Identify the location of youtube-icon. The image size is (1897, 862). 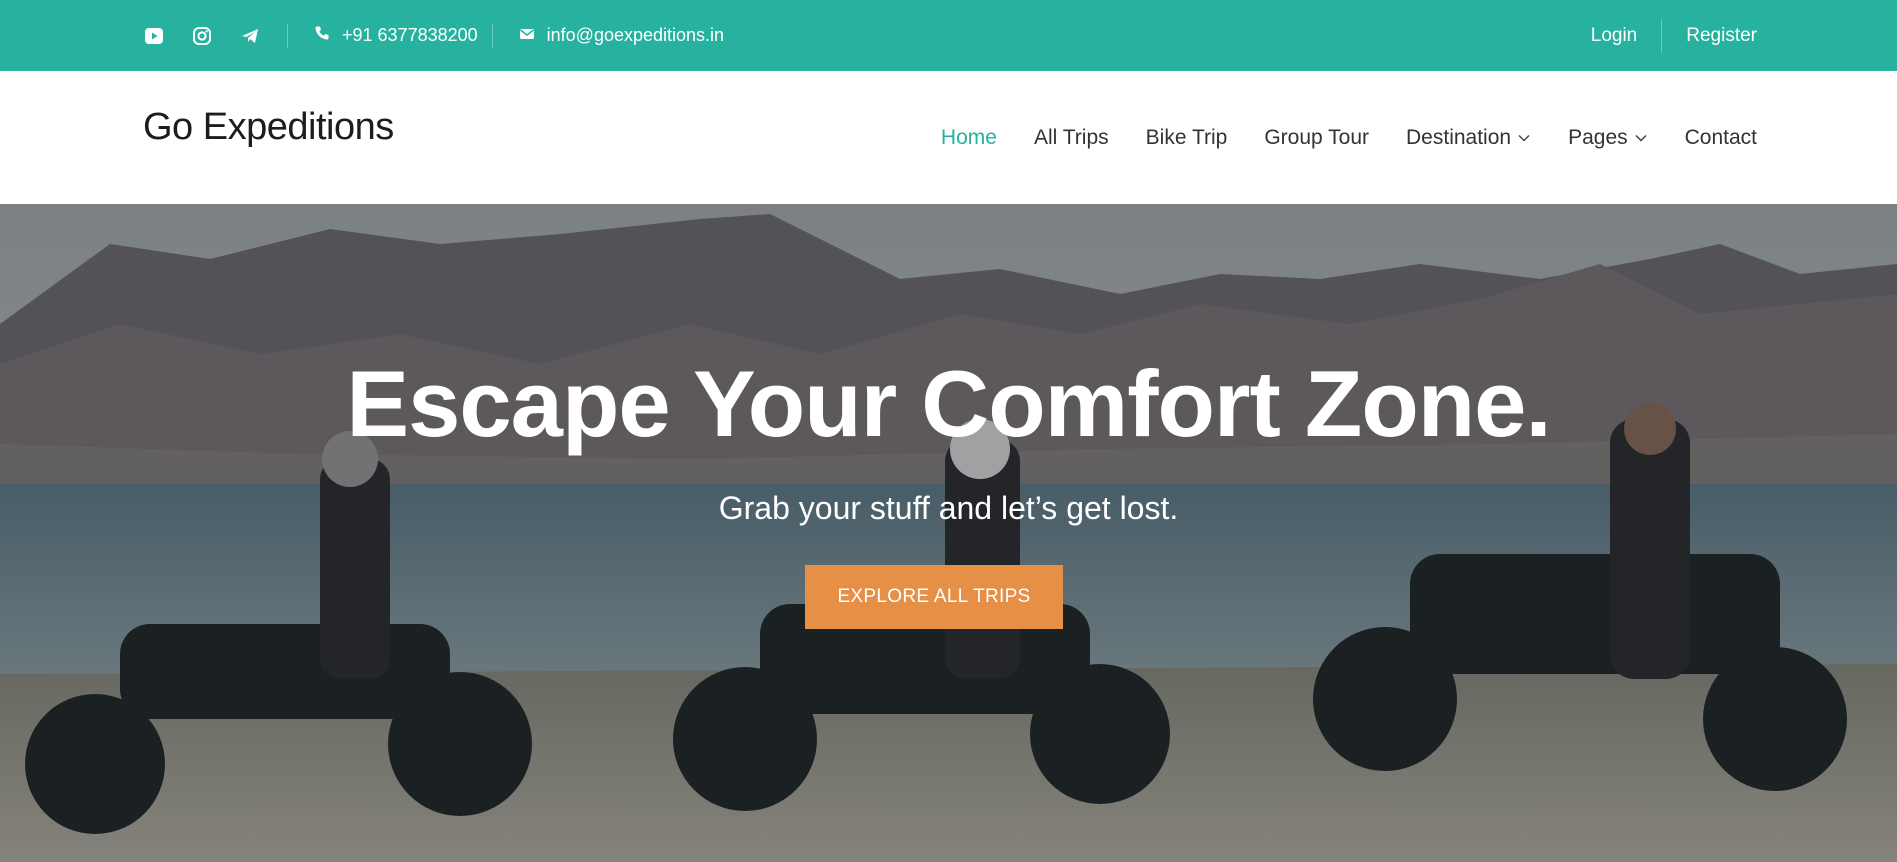
(154, 36).